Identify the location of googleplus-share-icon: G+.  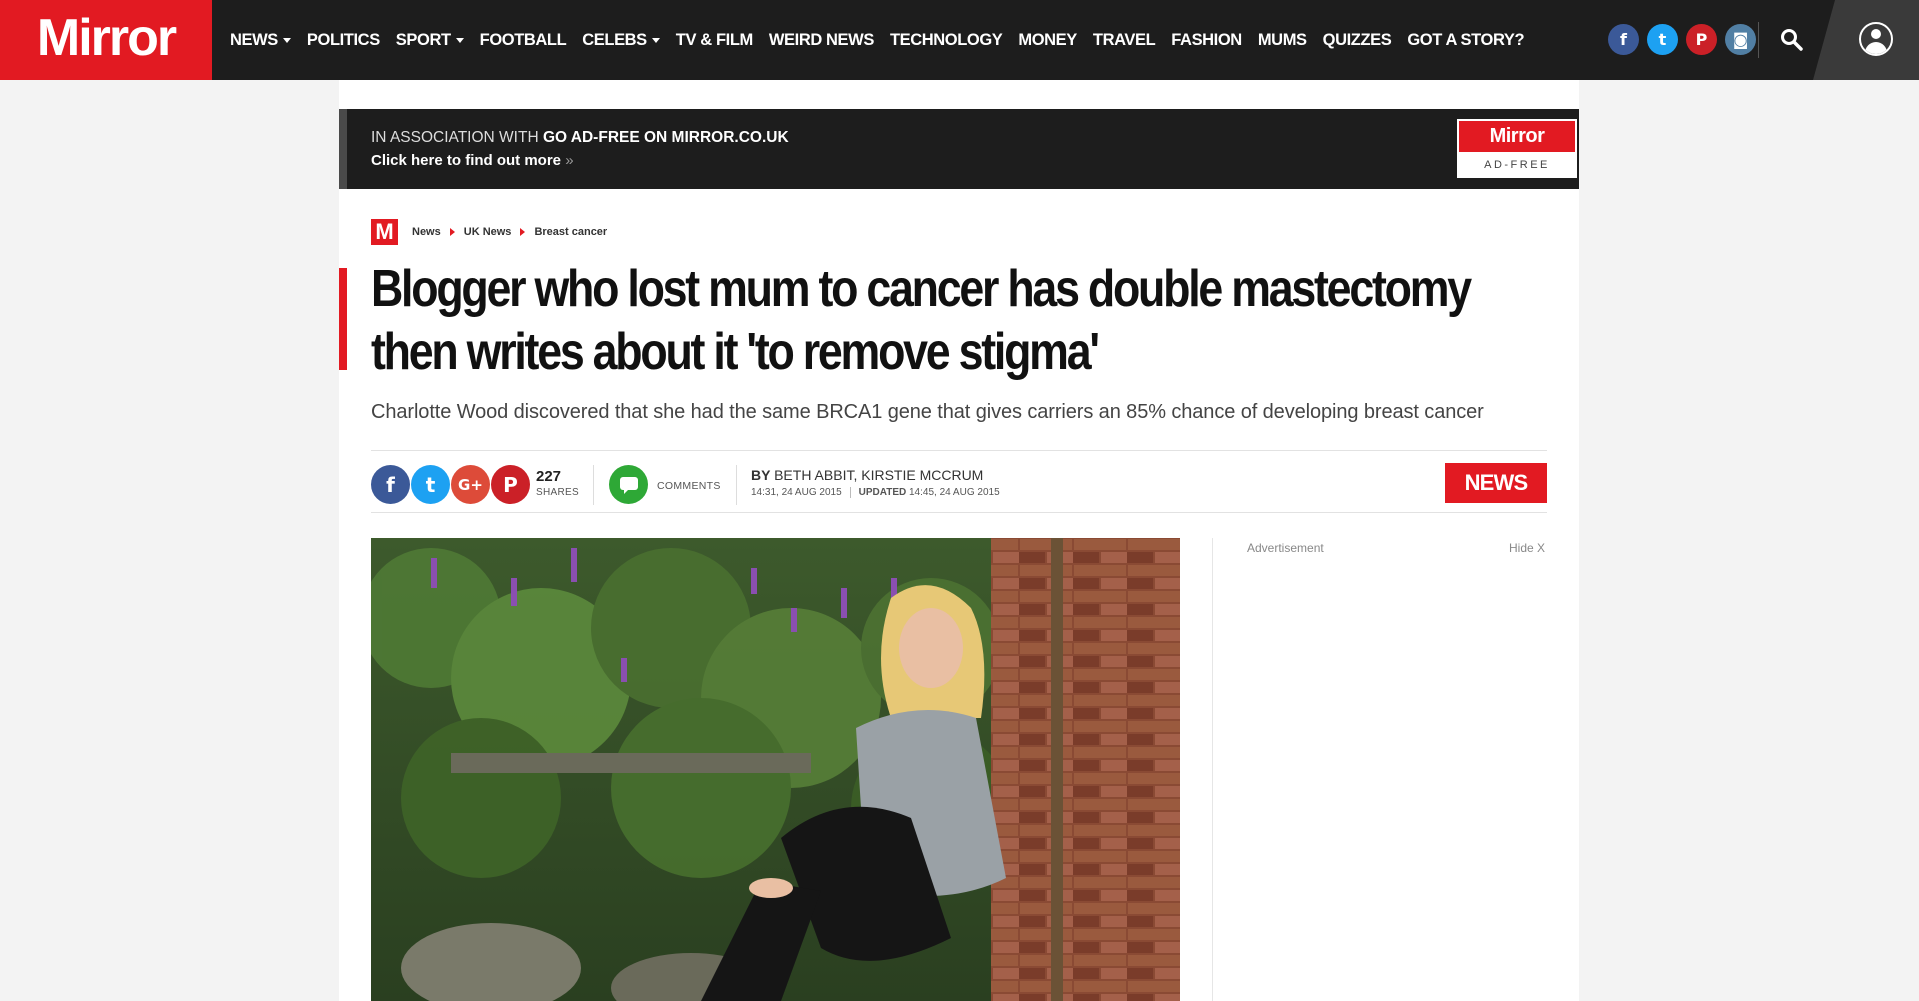
(470, 484).